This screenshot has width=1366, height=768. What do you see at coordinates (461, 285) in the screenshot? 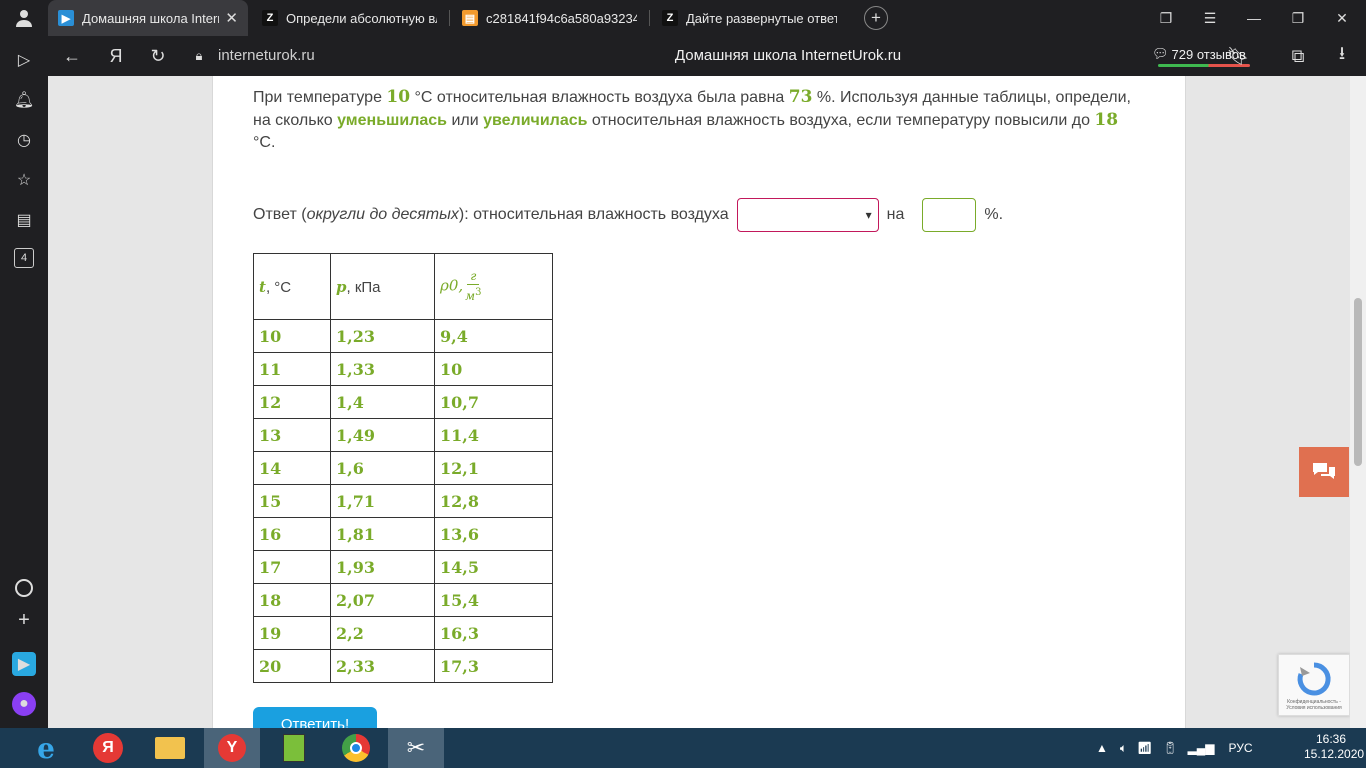
I see `density-comma: ,` at bounding box center [461, 285].